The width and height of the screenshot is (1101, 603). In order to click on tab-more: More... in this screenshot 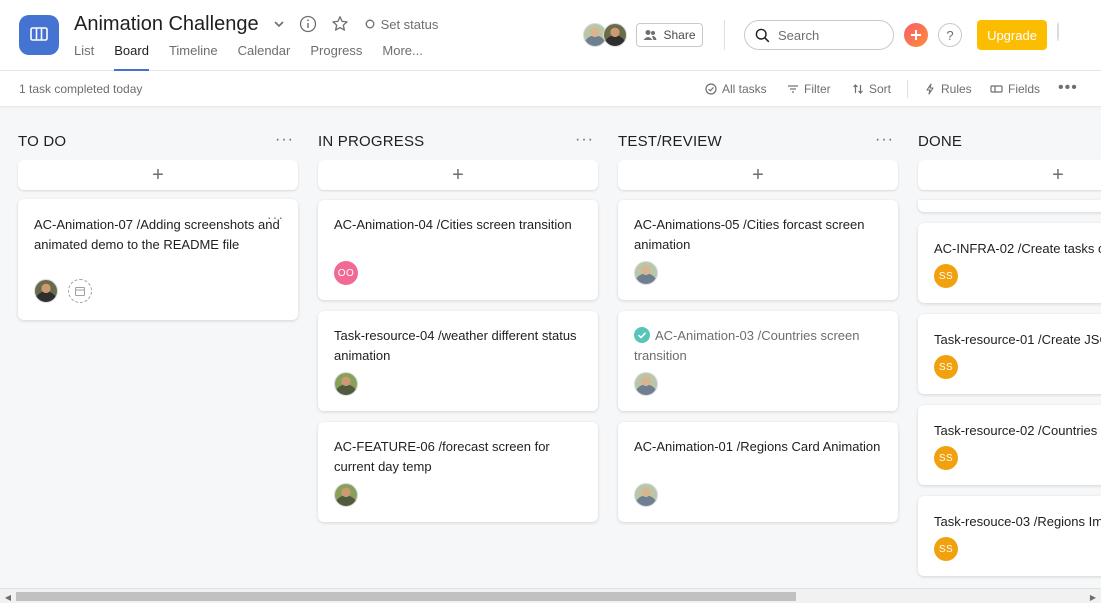, I will do `click(402, 57)`.